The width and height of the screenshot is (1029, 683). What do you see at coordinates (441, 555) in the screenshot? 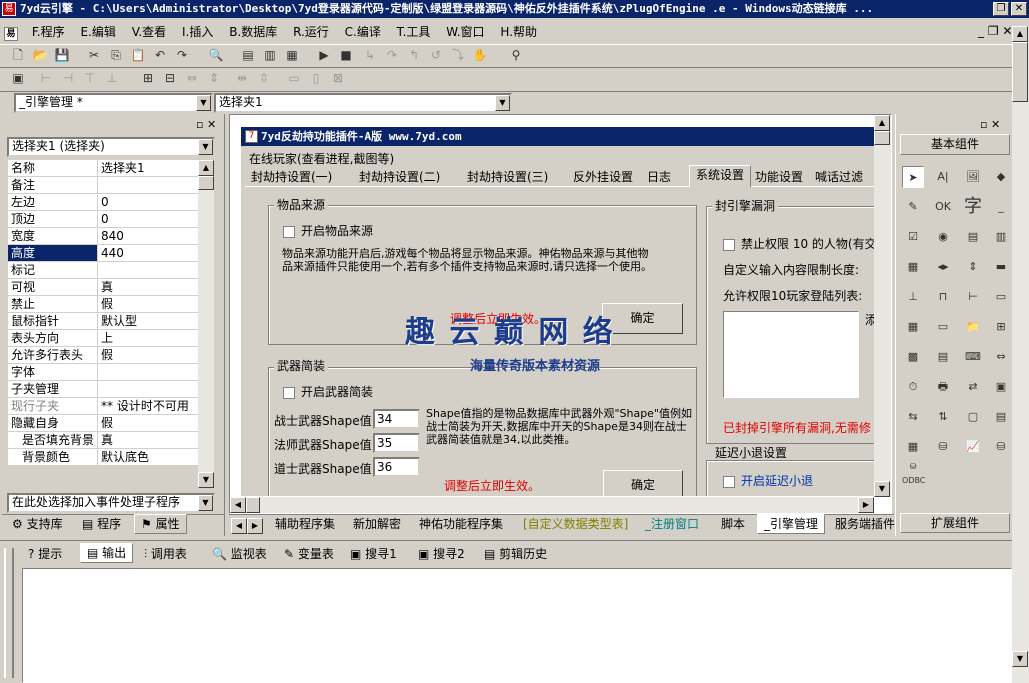
I see `out-tab-search2: ▣ 搜寻2` at bounding box center [441, 555].